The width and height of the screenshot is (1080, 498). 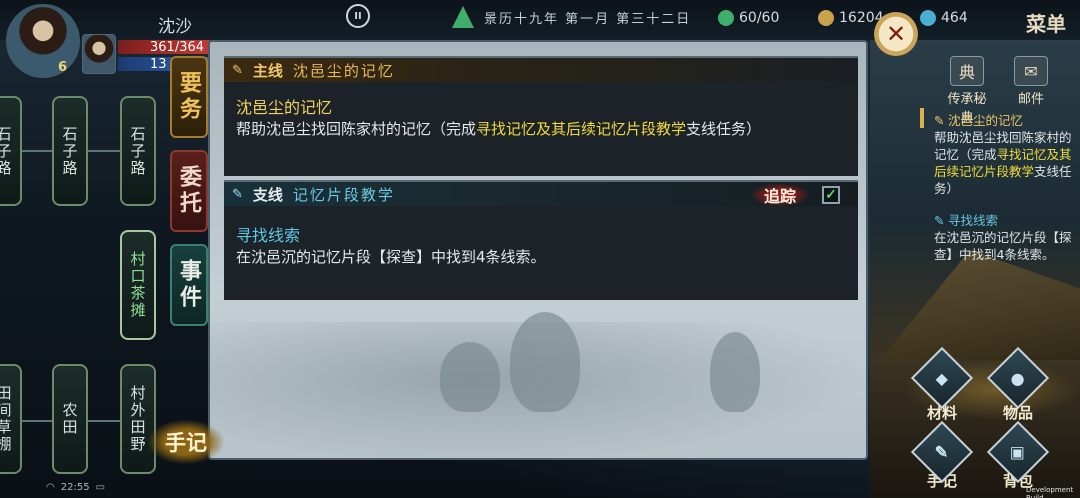 What do you see at coordinates (177, 47) in the screenshot?
I see `hp-value: 361/364` at bounding box center [177, 47].